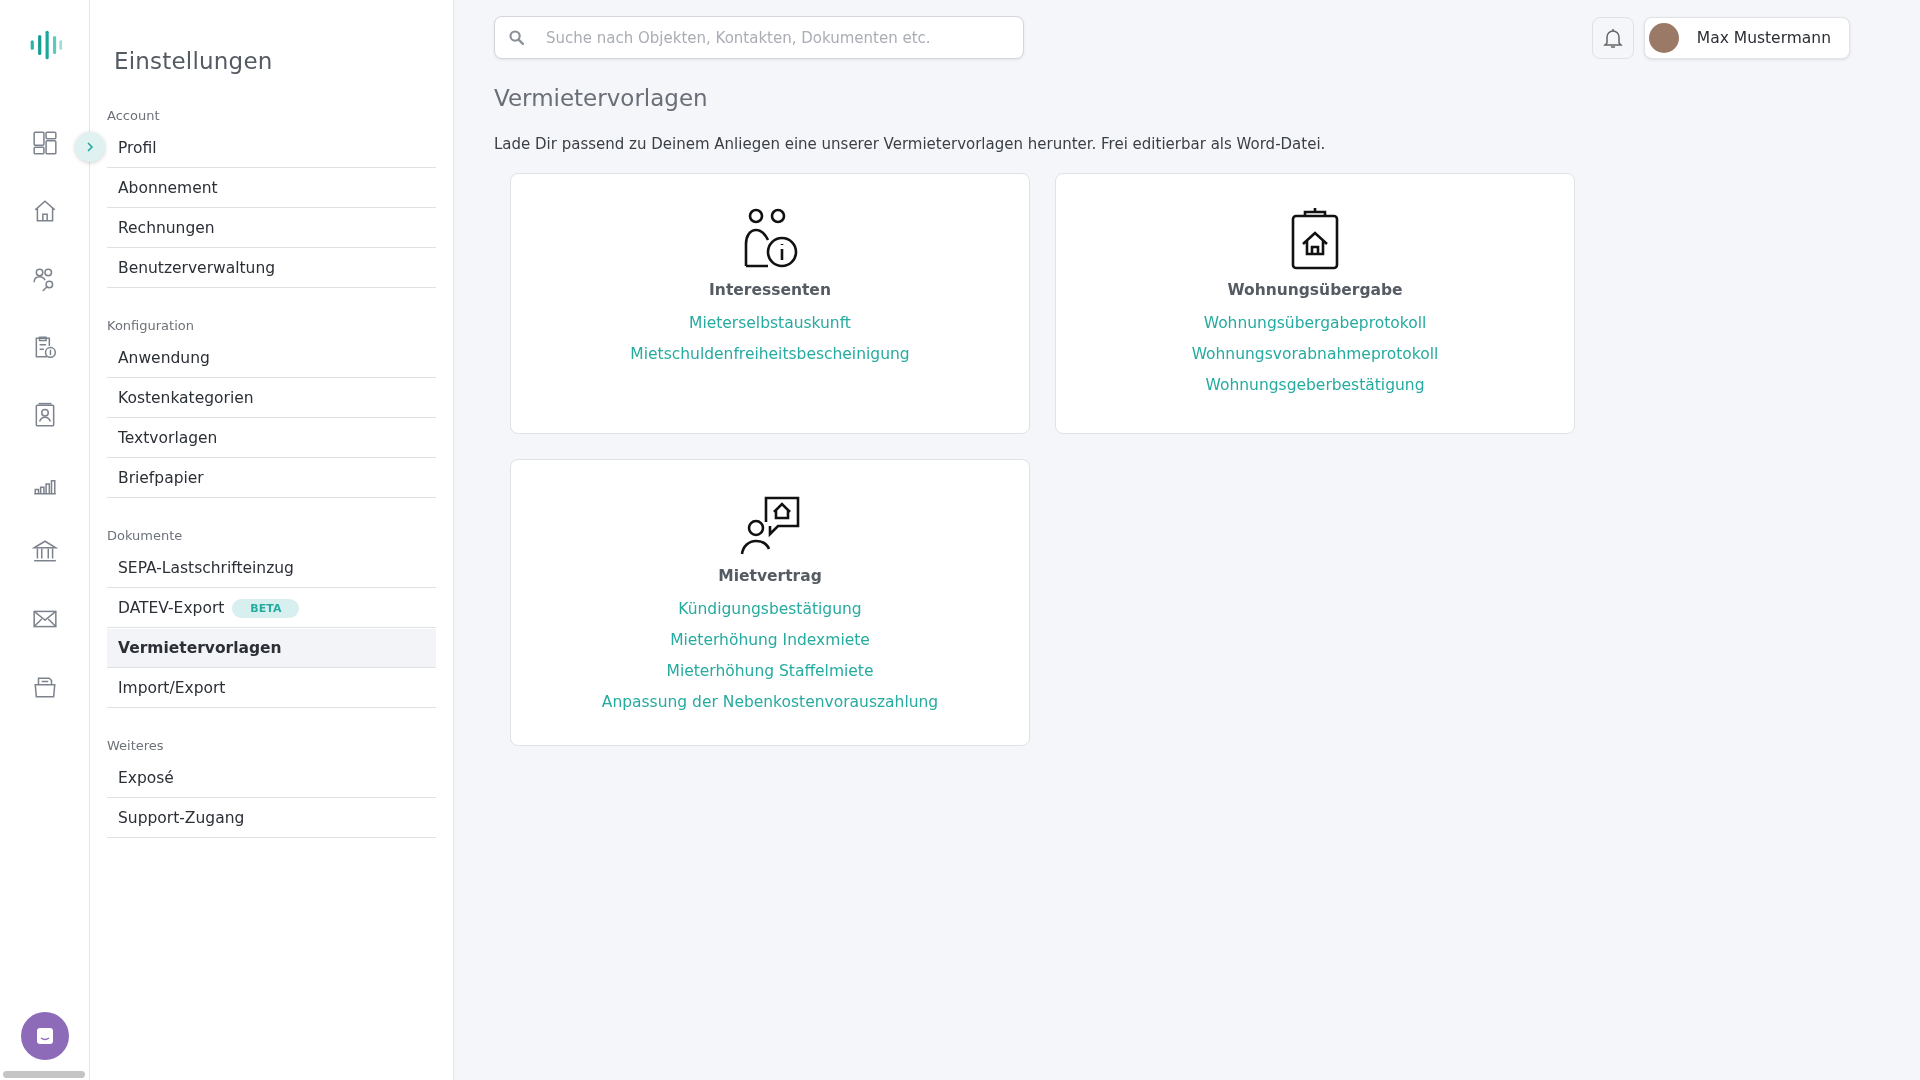 The height and width of the screenshot is (1080, 1920). What do you see at coordinates (271, 778) in the screenshot?
I see `settings-nav-item: Exposé` at bounding box center [271, 778].